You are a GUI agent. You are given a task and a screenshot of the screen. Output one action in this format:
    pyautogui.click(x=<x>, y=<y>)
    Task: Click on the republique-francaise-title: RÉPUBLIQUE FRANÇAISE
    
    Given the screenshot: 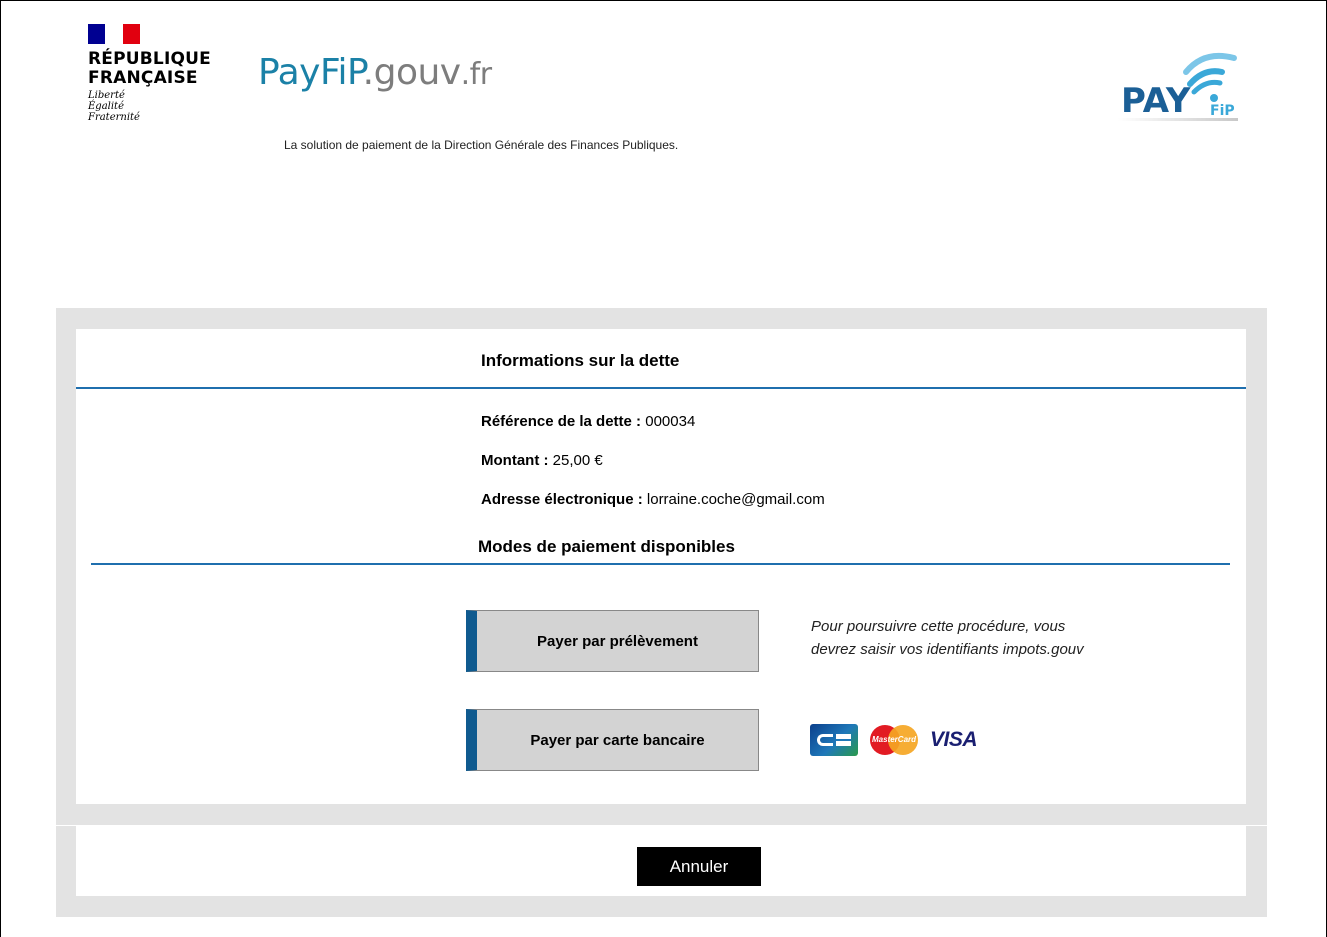 What is the action you would take?
    pyautogui.click(x=149, y=68)
    